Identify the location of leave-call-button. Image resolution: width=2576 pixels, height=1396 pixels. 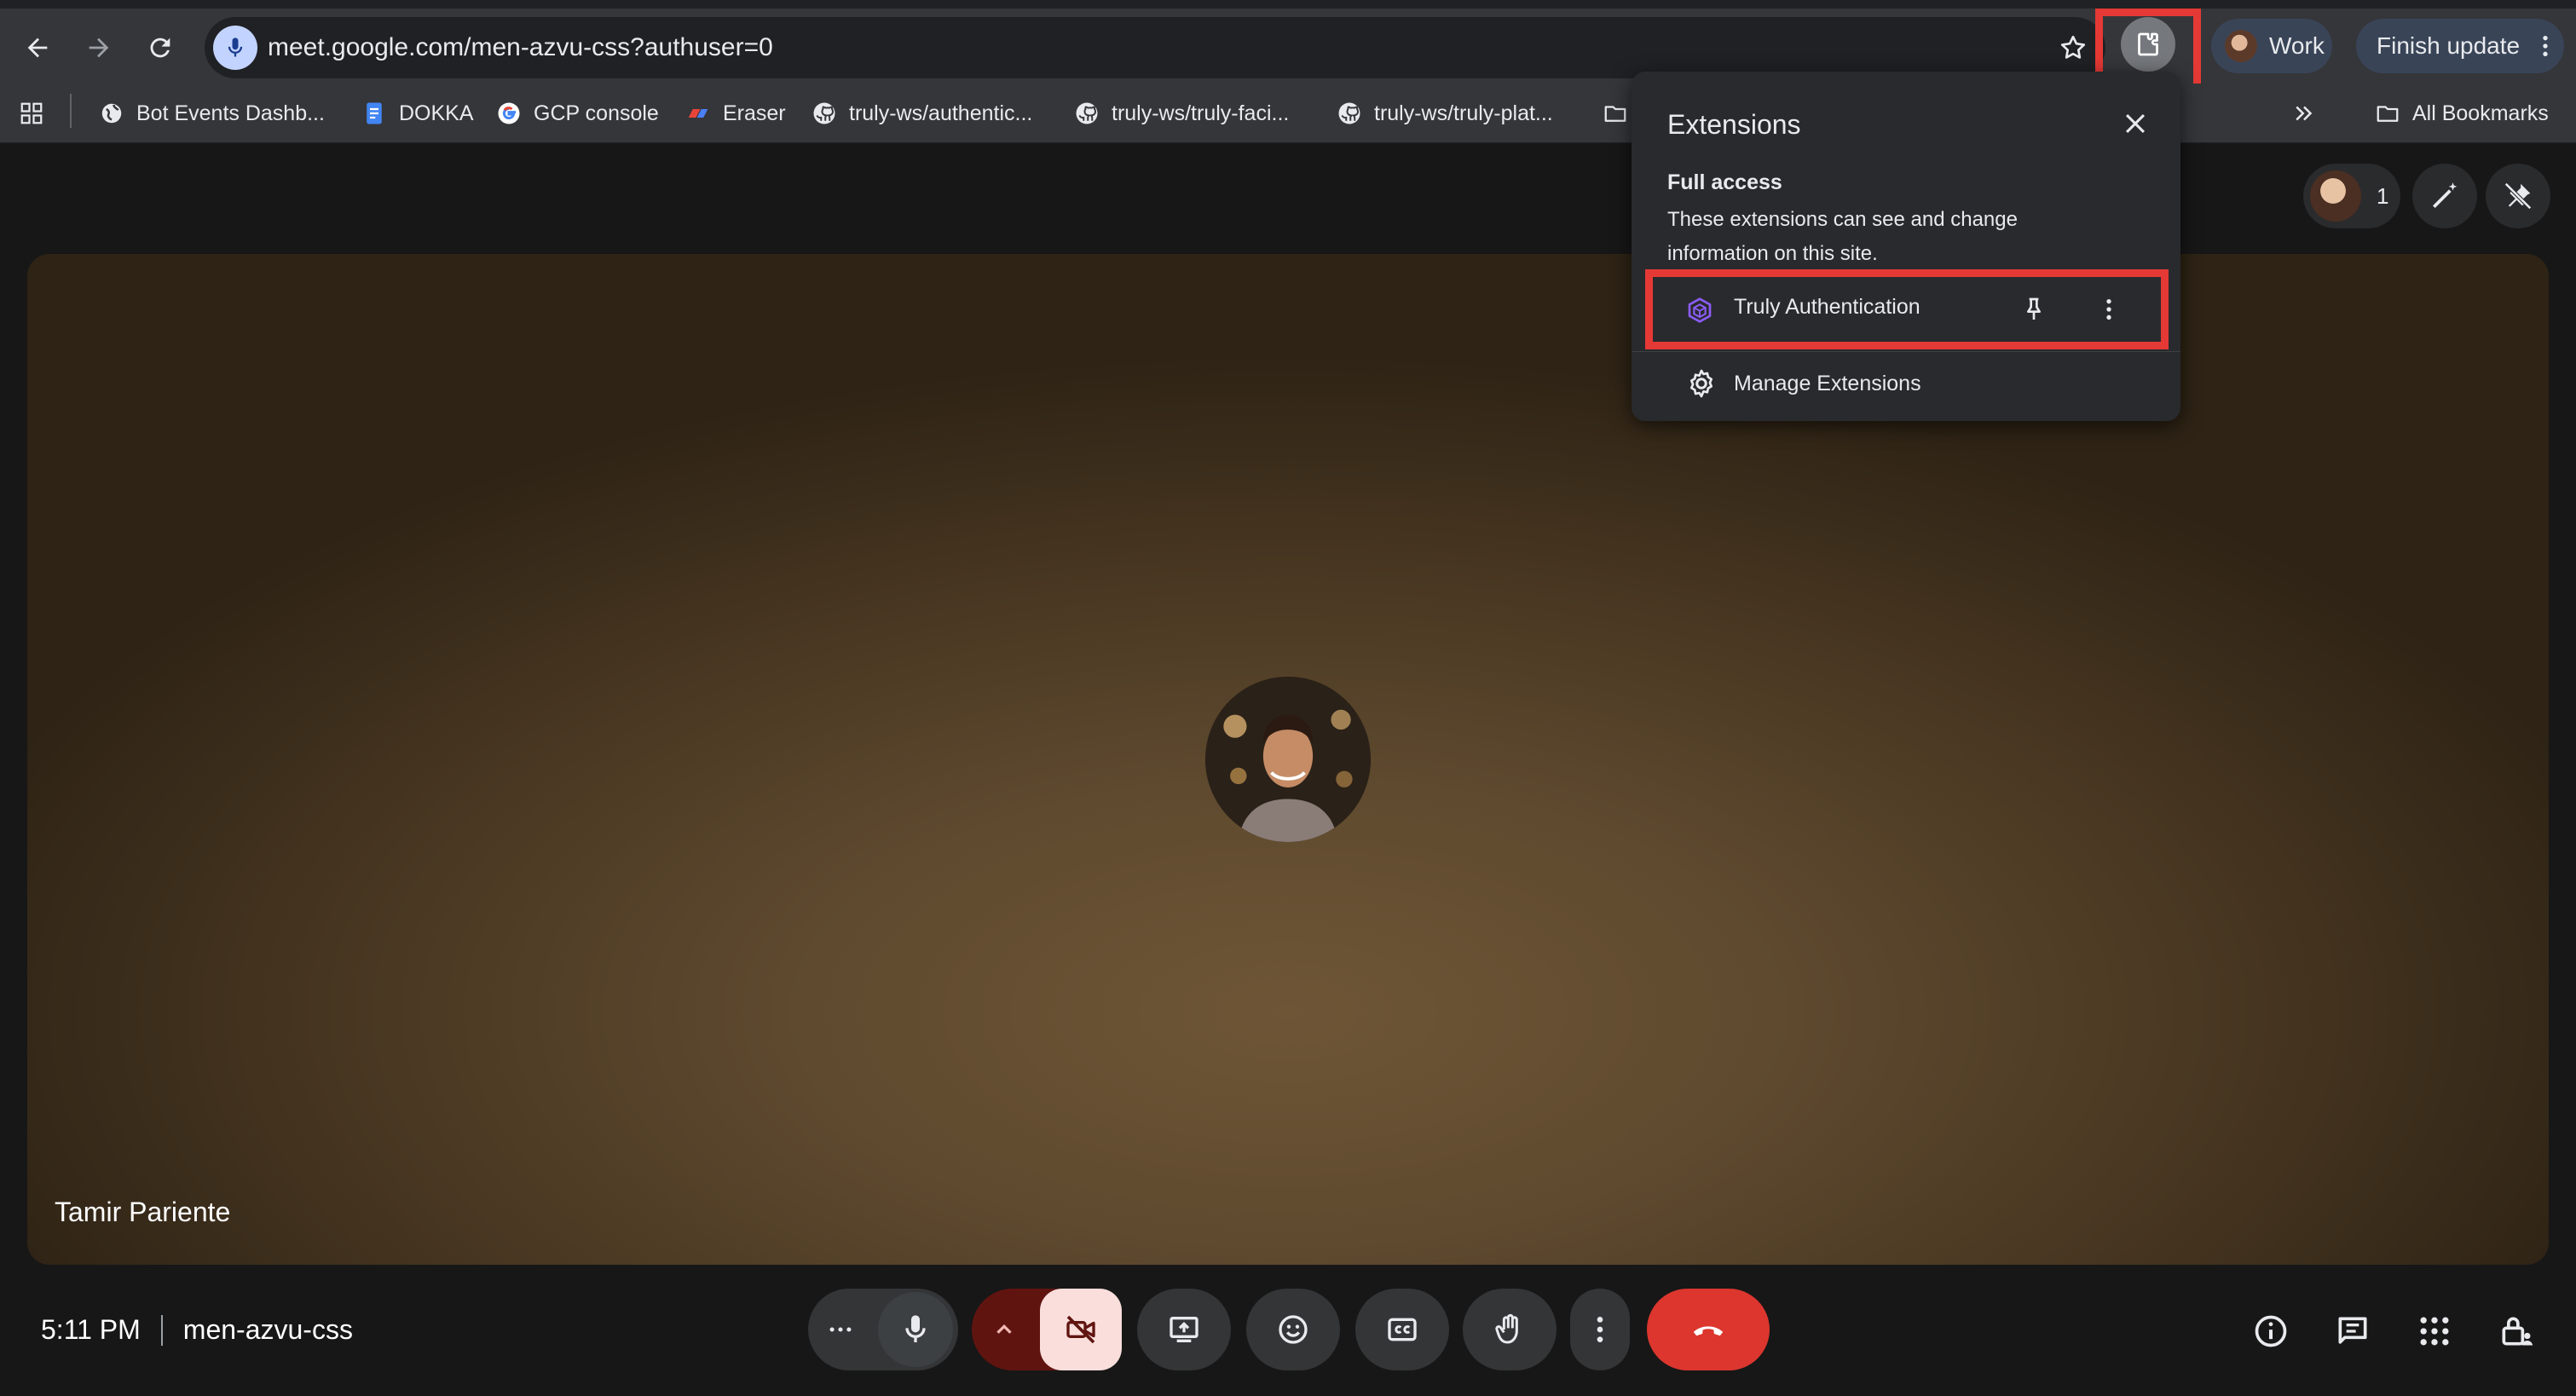
(1708, 1329).